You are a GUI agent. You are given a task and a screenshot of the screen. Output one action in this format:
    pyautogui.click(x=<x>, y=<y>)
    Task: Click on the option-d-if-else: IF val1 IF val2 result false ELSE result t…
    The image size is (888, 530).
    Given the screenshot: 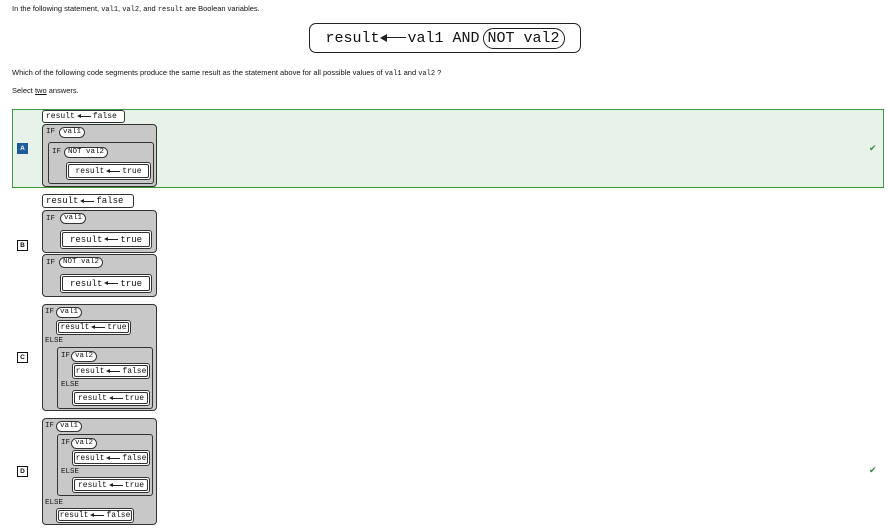 What is the action you would take?
    pyautogui.click(x=99, y=471)
    